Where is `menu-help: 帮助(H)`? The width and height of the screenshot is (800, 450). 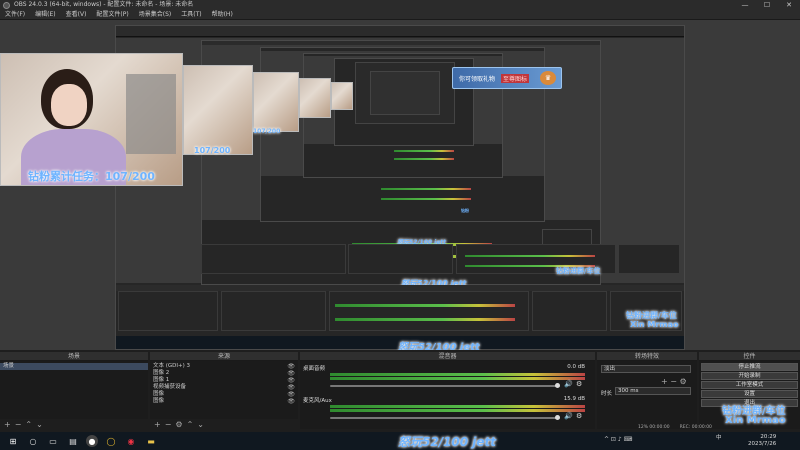
menu-help: 帮助(H) is located at coordinates (222, 14).